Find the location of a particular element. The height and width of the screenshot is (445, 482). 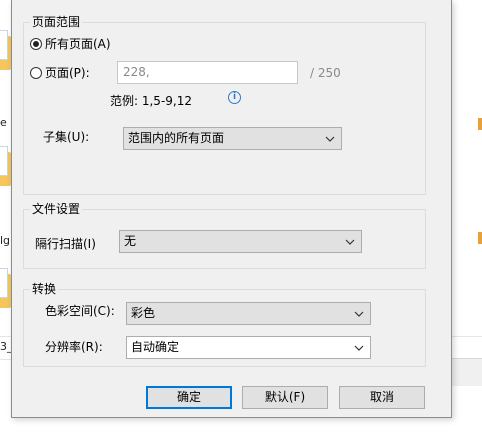

file-settings-group: 文件设置 隔行扫描(I) 无 is located at coordinates (224, 235).